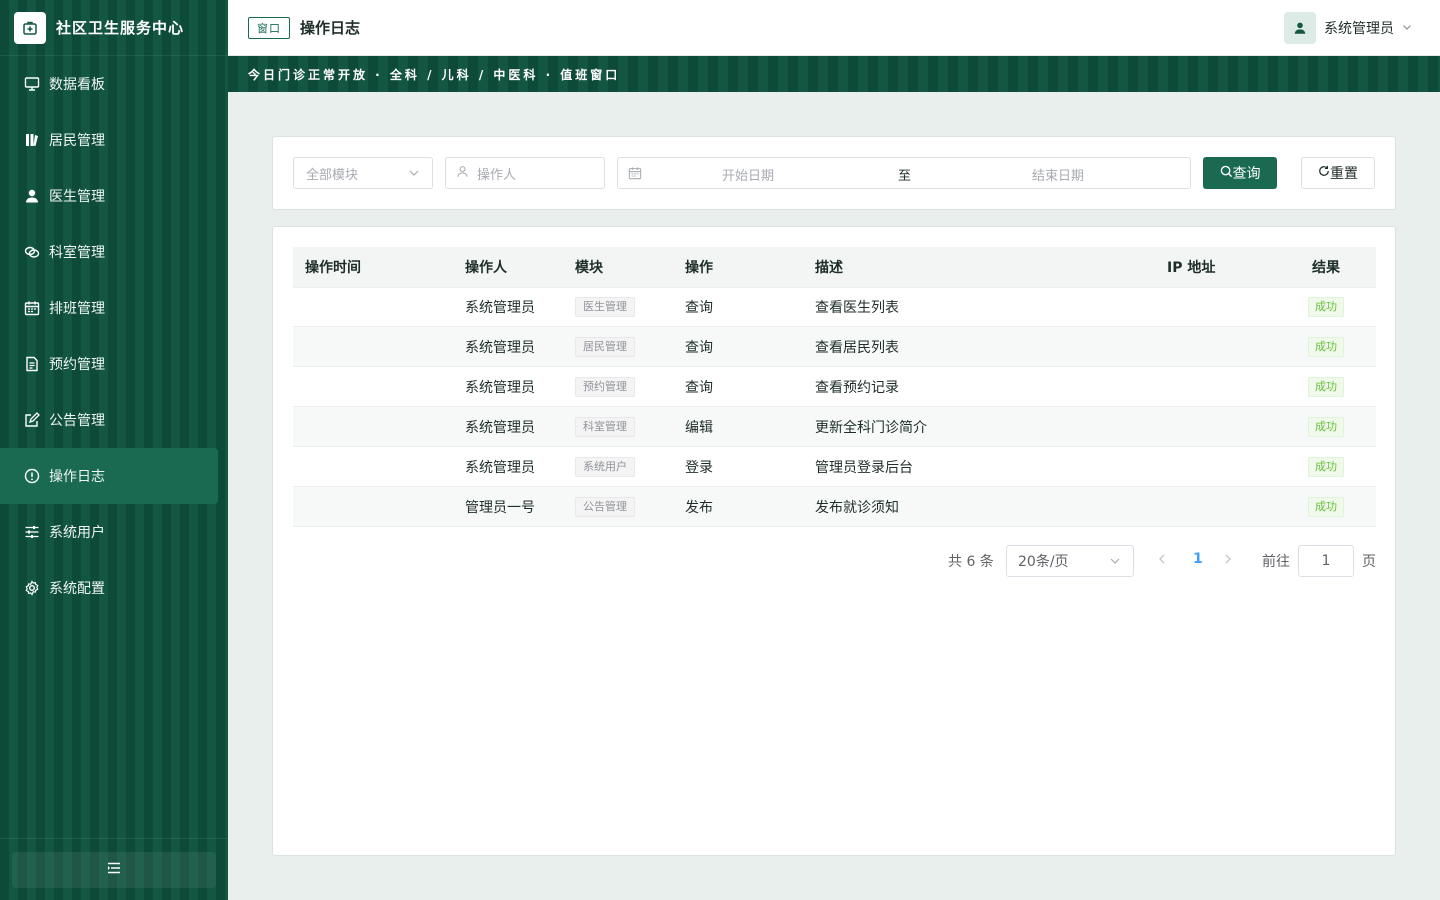 The width and height of the screenshot is (1440, 900). I want to click on avatar, so click(1300, 28).